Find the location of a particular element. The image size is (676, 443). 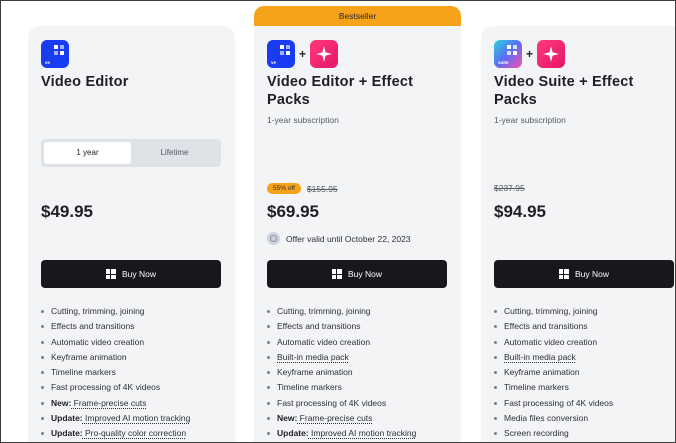

product-icons: ve + is located at coordinates (303, 54).